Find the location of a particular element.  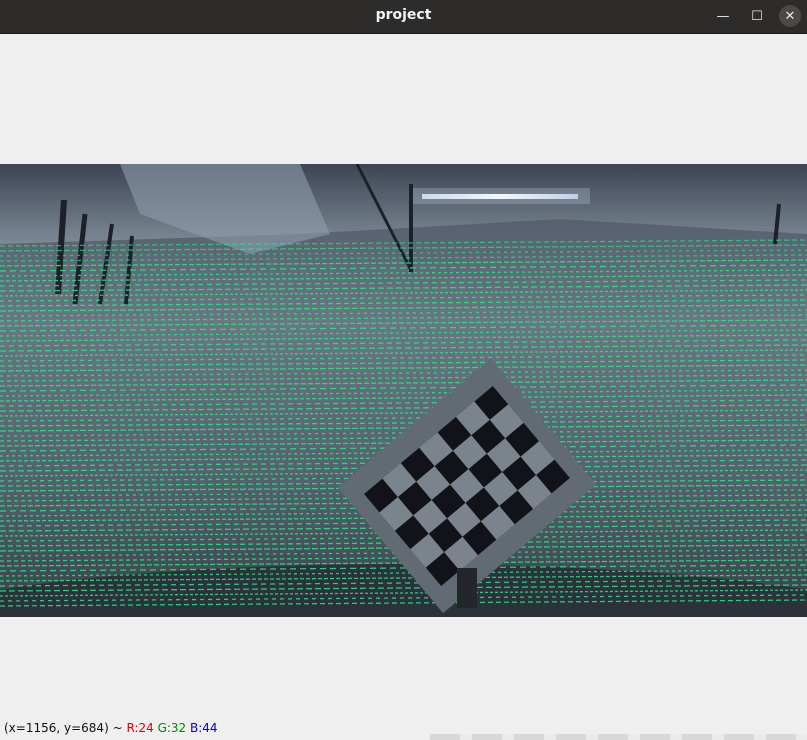

window-title: project is located at coordinates (403, 15).